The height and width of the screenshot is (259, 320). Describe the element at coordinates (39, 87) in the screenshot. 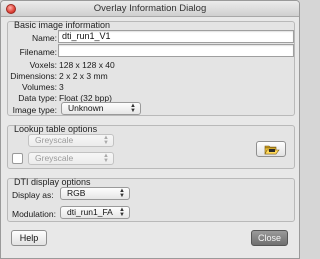

I see `volumes-label: Volumes:` at that location.